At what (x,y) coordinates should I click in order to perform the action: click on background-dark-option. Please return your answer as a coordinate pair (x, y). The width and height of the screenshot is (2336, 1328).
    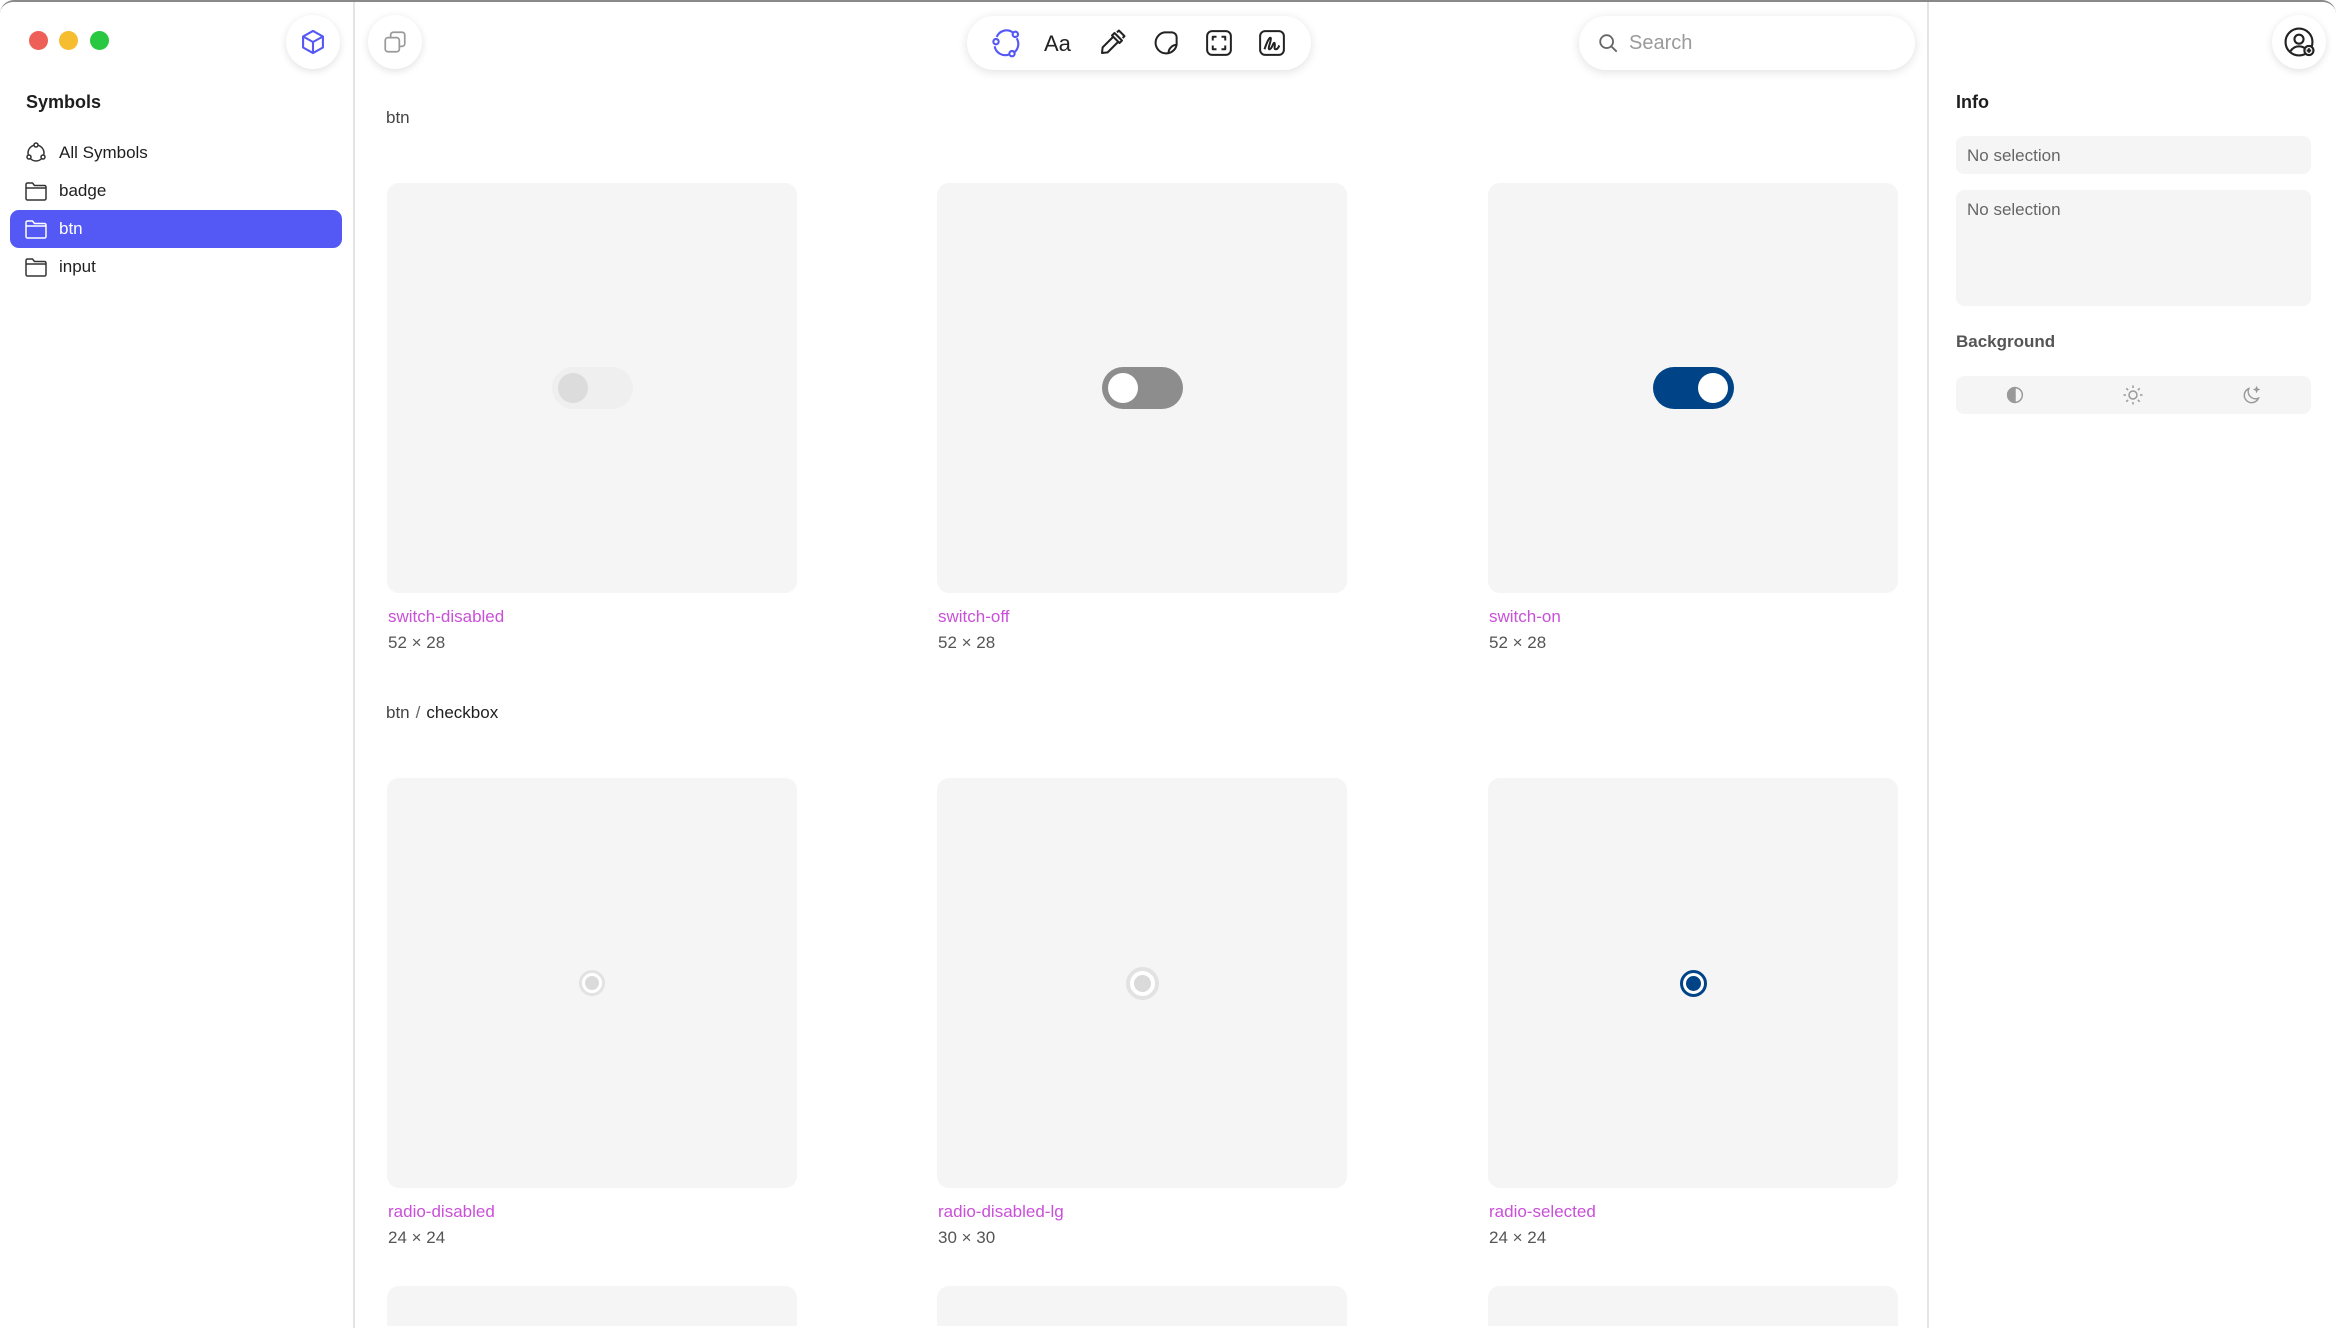
    Looking at the image, I should click on (2252, 395).